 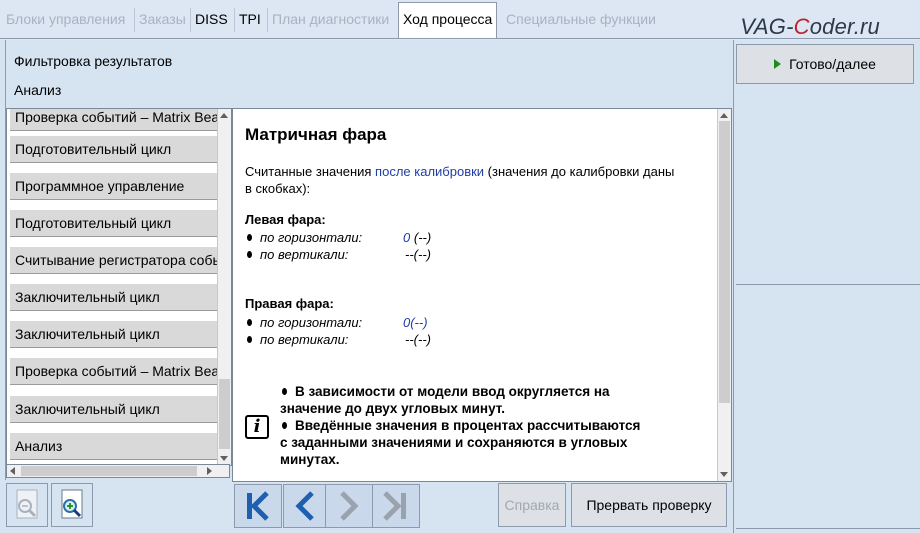 I want to click on done-next-label: Готово/далее, so click(x=832, y=64).